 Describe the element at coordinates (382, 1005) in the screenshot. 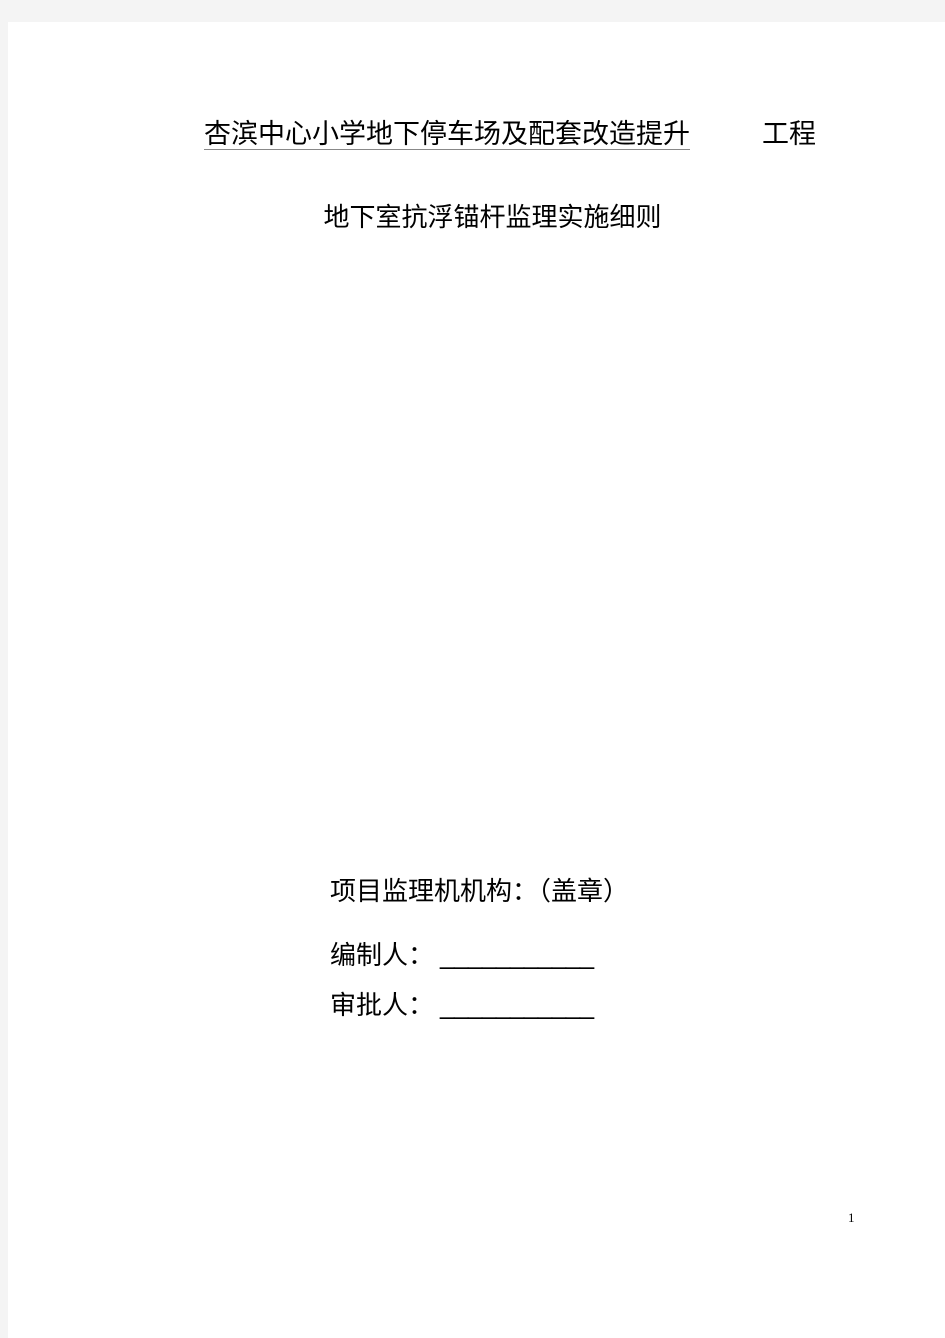

I see `approved-by-label: 审批人：` at that location.